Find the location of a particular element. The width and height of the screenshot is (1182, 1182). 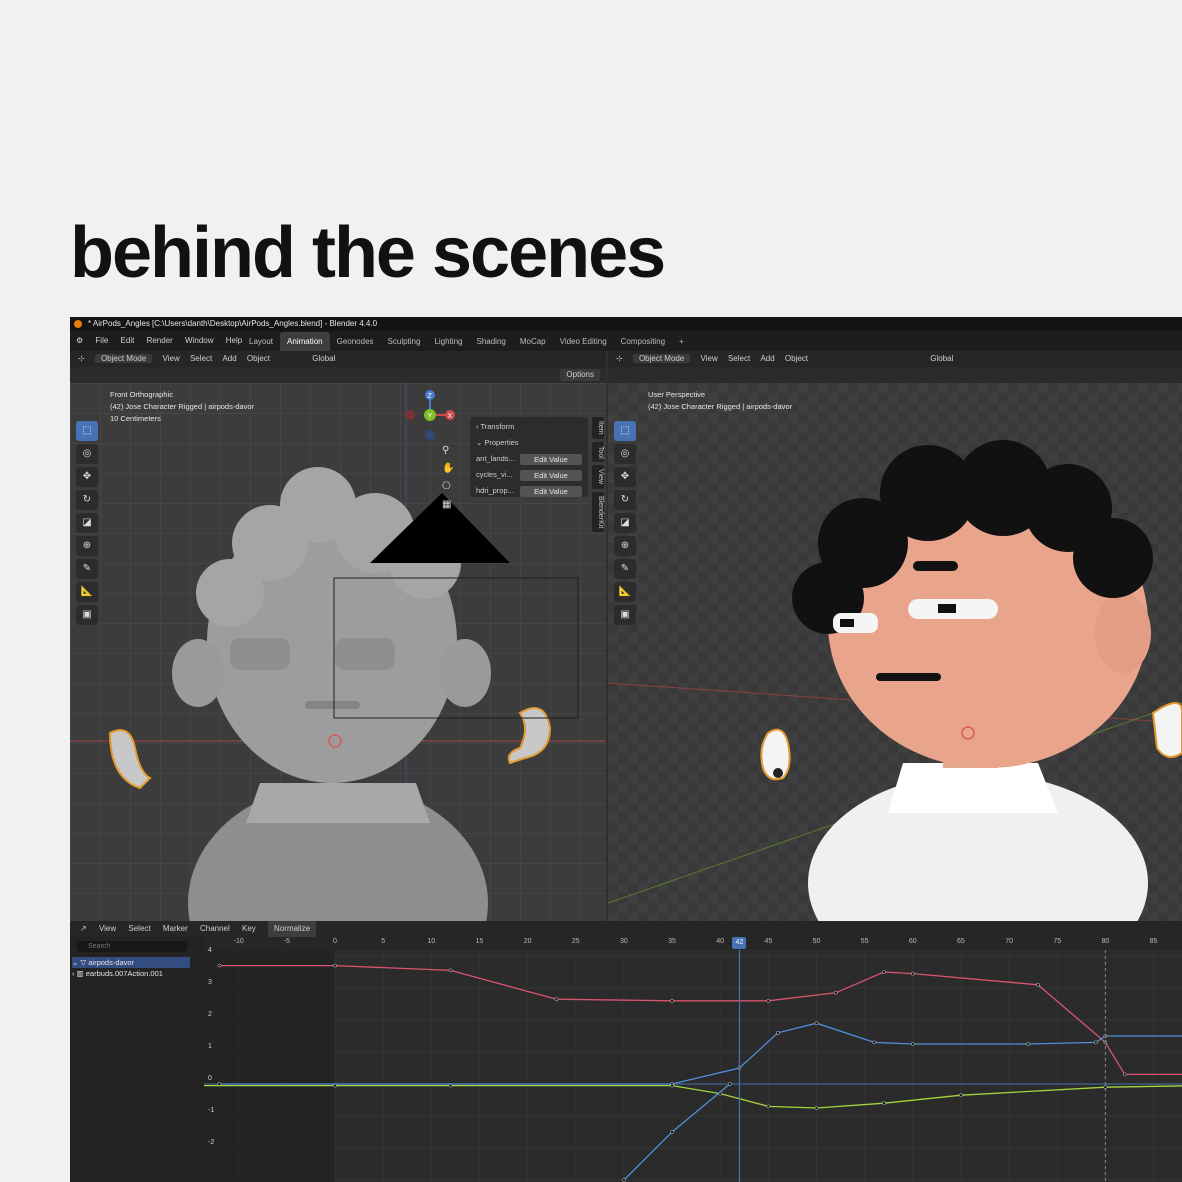

tab-video-editing: Video Editing is located at coordinates (583, 341).